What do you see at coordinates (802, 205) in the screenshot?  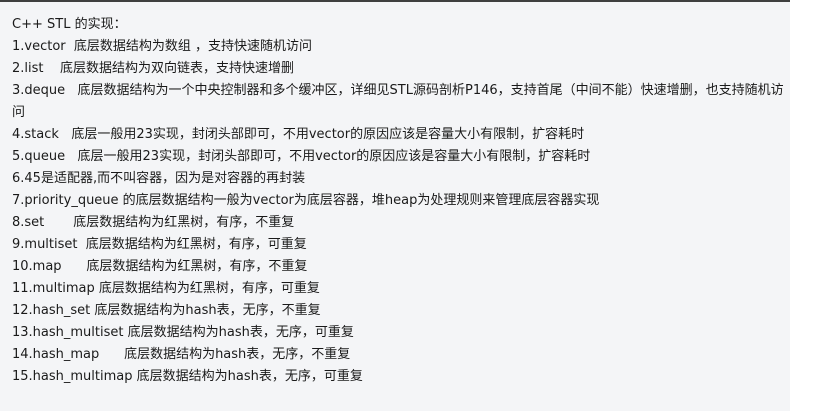 I see `right-margin` at bounding box center [802, 205].